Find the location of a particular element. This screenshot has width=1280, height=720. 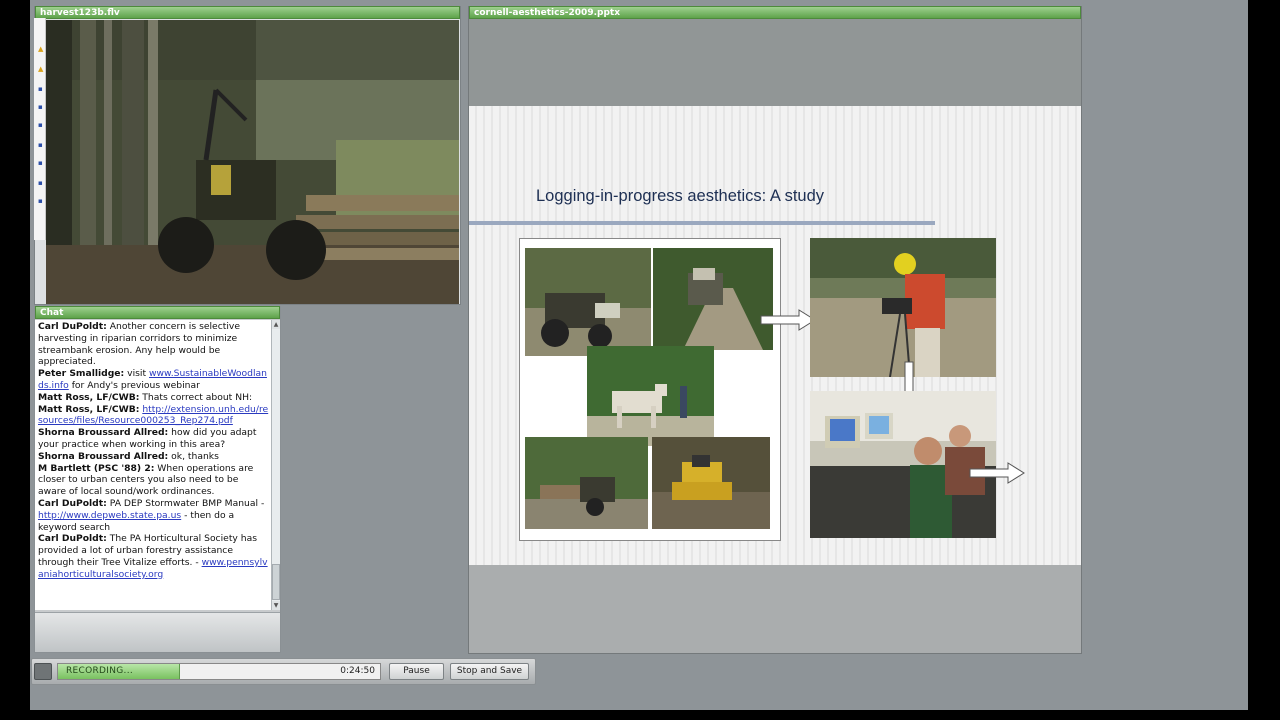

scroll-up-arrow-icon: ▲ is located at coordinates (276, 324).